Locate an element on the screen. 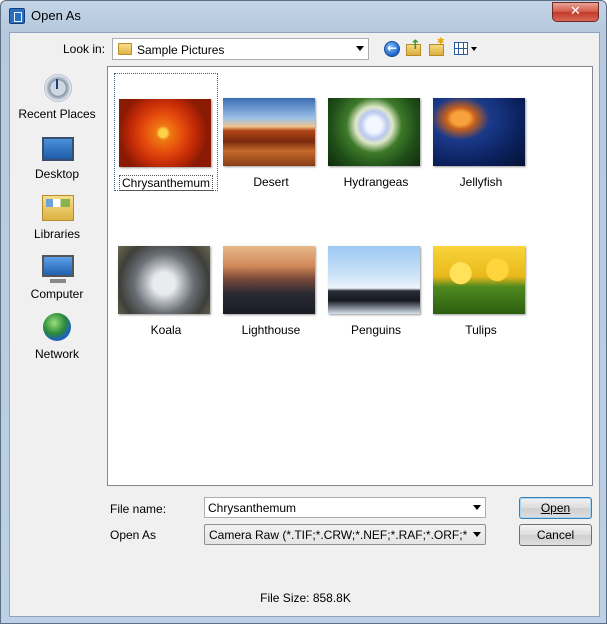 The height and width of the screenshot is (624, 607). back-arrow-icon is located at coordinates (392, 49).